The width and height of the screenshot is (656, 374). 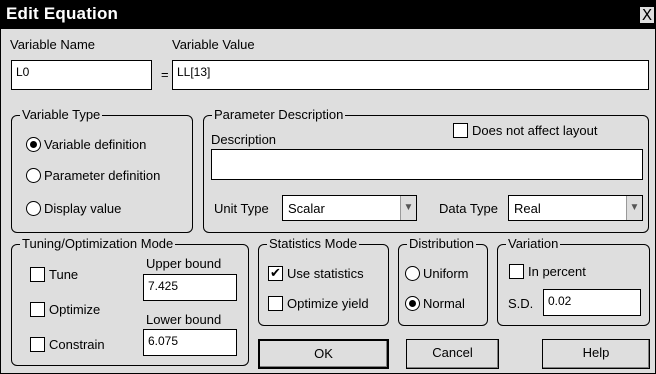 What do you see at coordinates (527, 208) in the screenshot?
I see `data-type-value: Real` at bounding box center [527, 208].